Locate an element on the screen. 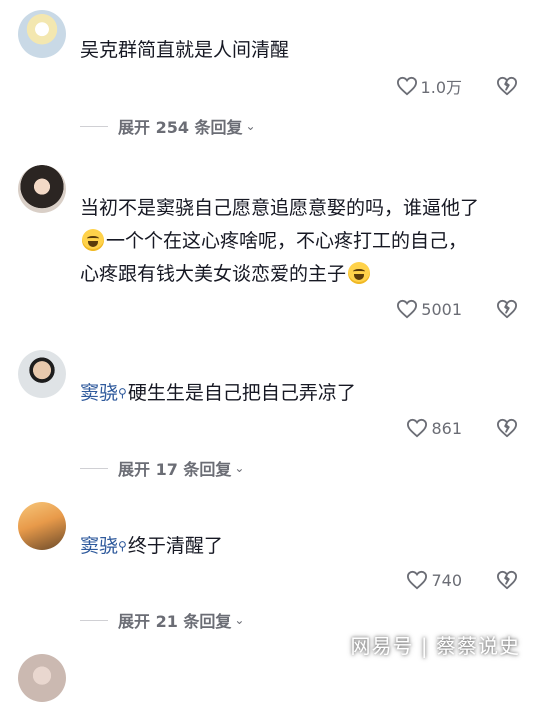 The height and width of the screenshot is (702, 538). comment-actions: 740 is located at coordinates (462, 580).